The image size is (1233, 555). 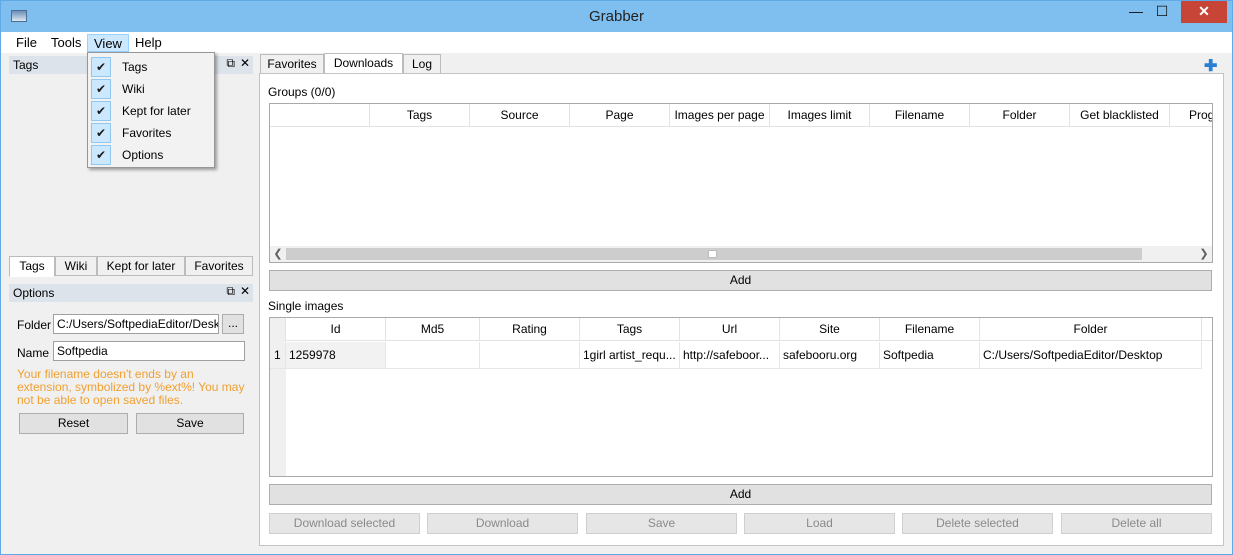 What do you see at coordinates (1120, 115) in the screenshot?
I see `groups-col-get-blacklisted: Get blacklisted` at bounding box center [1120, 115].